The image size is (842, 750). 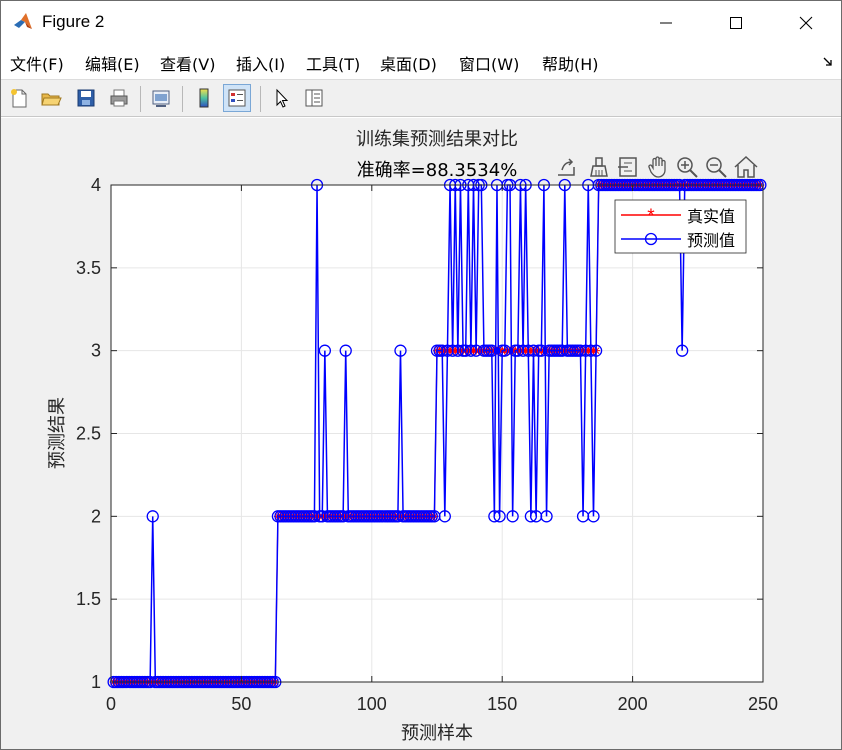 What do you see at coordinates (828, 62) in the screenshot?
I see `dock-arrow-icon` at bounding box center [828, 62].